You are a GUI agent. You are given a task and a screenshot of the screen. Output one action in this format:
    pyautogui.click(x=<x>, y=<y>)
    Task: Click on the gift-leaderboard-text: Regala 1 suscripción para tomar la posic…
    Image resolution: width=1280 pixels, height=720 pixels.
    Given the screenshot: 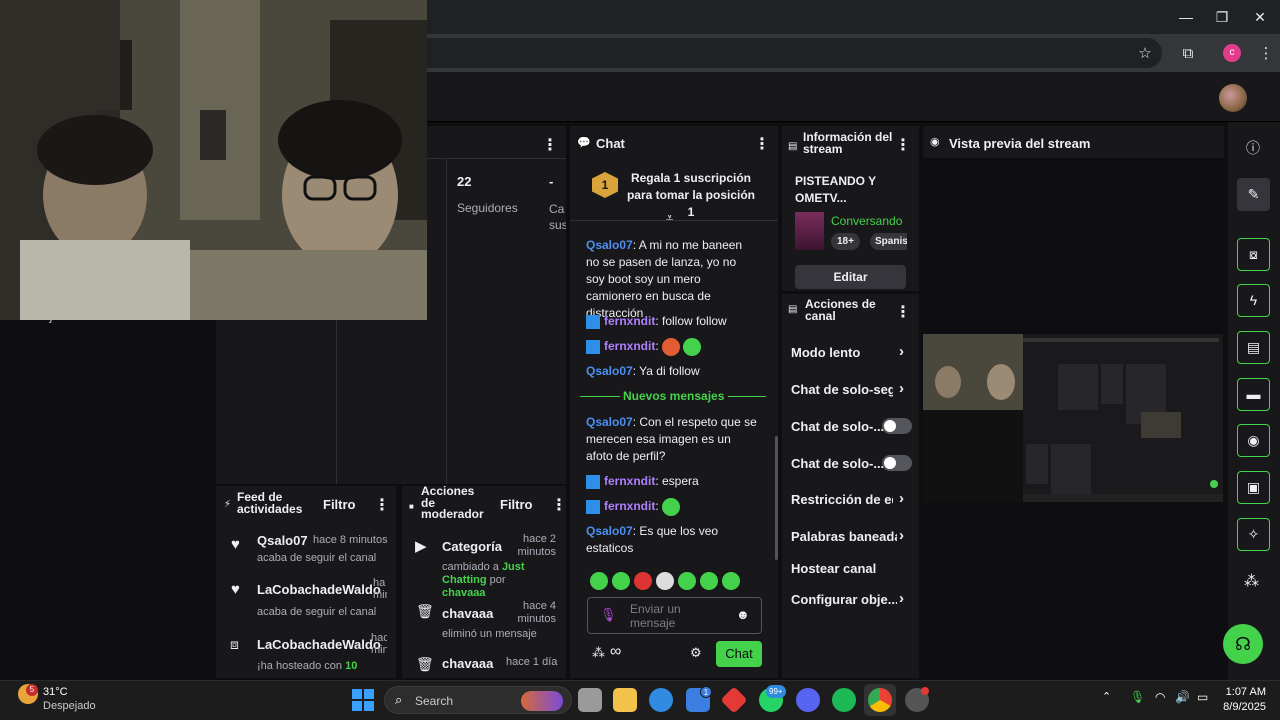 What is the action you would take?
    pyautogui.click(x=691, y=195)
    